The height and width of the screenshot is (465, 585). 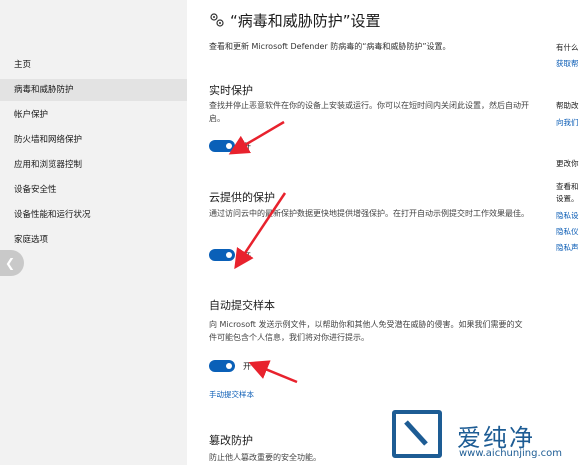 What do you see at coordinates (93, 90) in the screenshot?
I see `sidebar-item-virus-protection: 病毒和威胁防护` at bounding box center [93, 90].